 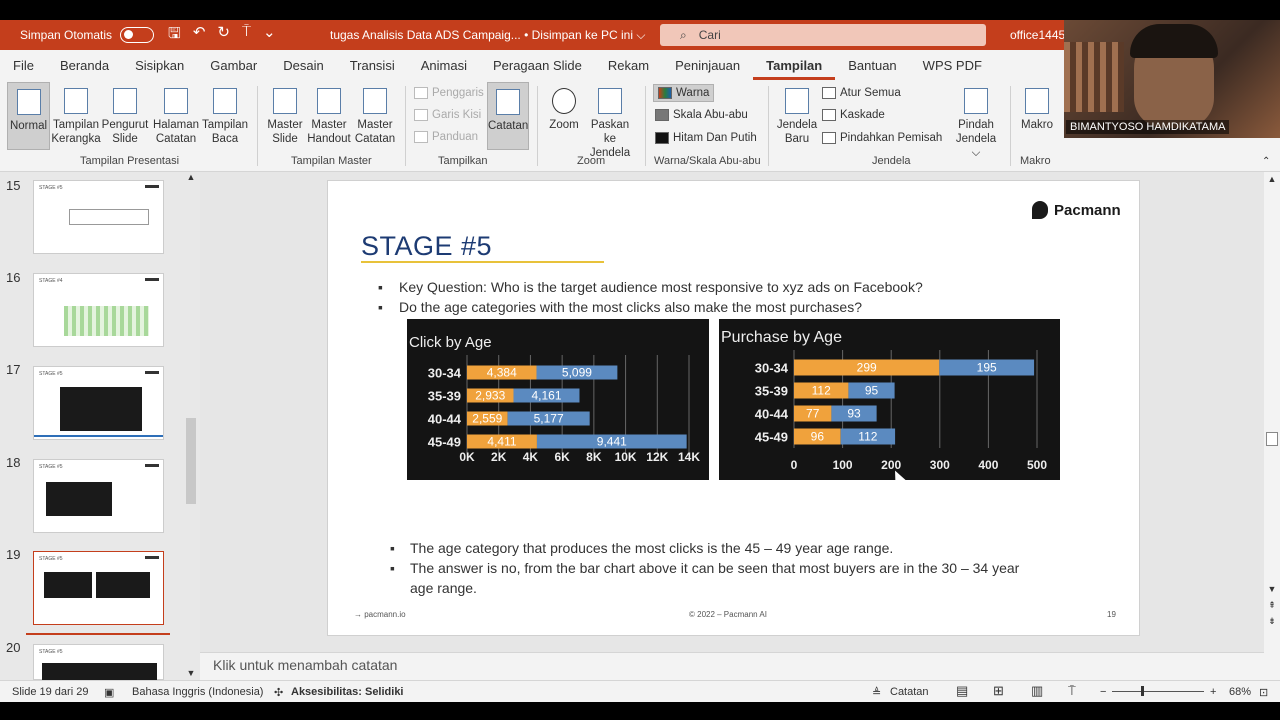 I want to click on x-tick-label: 100, so click(x=843, y=465).